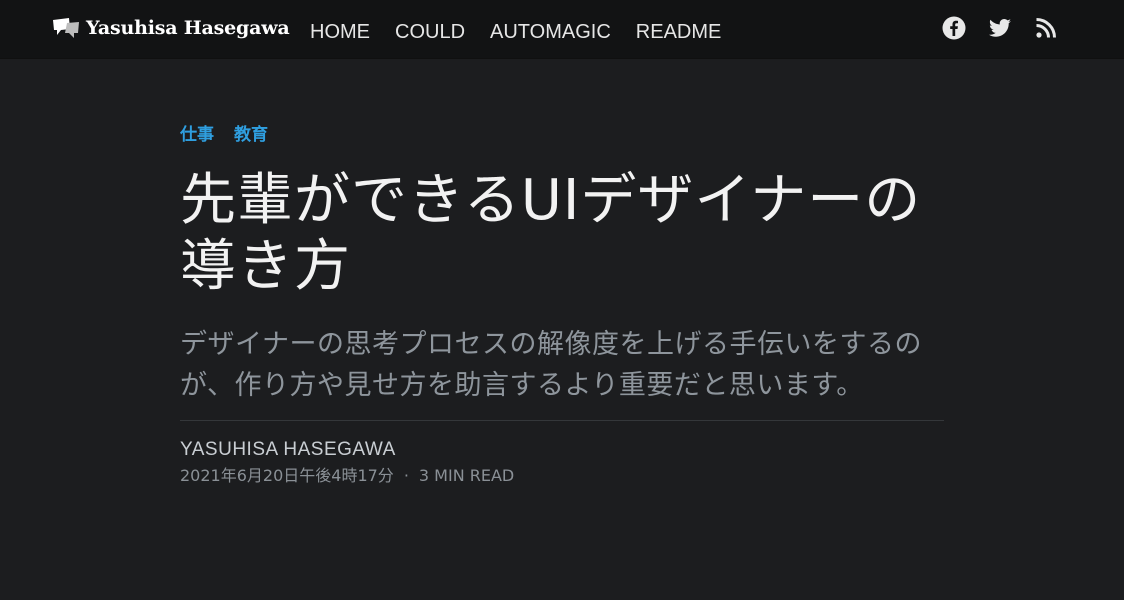 This screenshot has width=1124, height=600. I want to click on publish-date: 2021年6月20日午後4時17分, so click(287, 475).